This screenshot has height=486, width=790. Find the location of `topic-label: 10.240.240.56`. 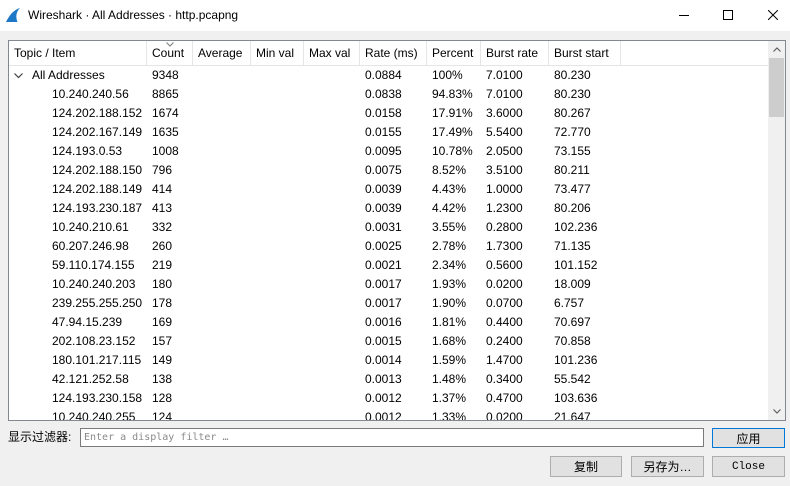

topic-label: 10.240.240.56 is located at coordinates (90, 94).